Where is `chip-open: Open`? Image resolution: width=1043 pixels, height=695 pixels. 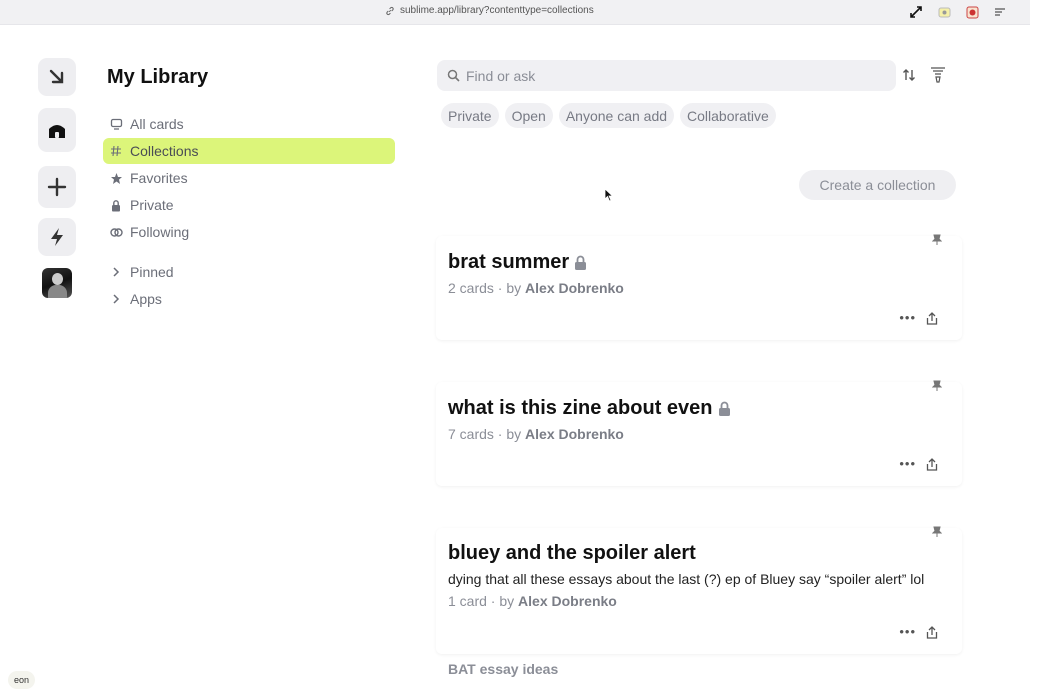
chip-open: Open is located at coordinates (528, 115).